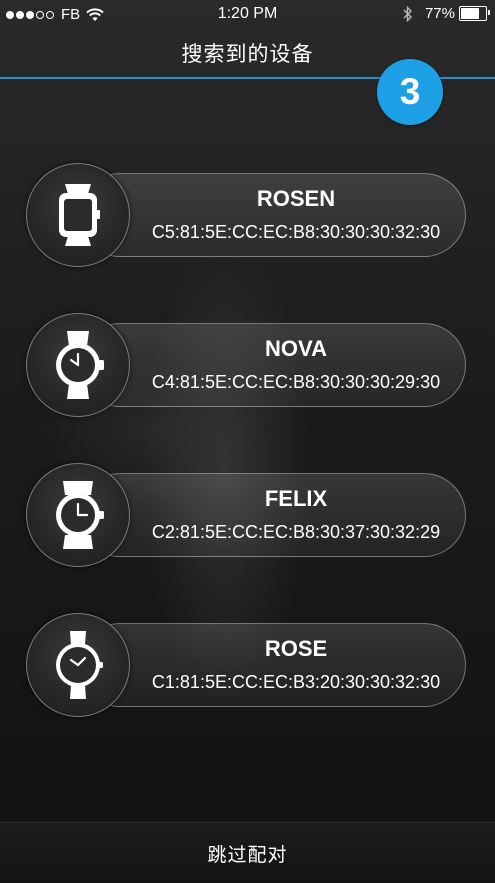  I want to click on skip-pairing-button: 跳过配对, so click(247, 852).